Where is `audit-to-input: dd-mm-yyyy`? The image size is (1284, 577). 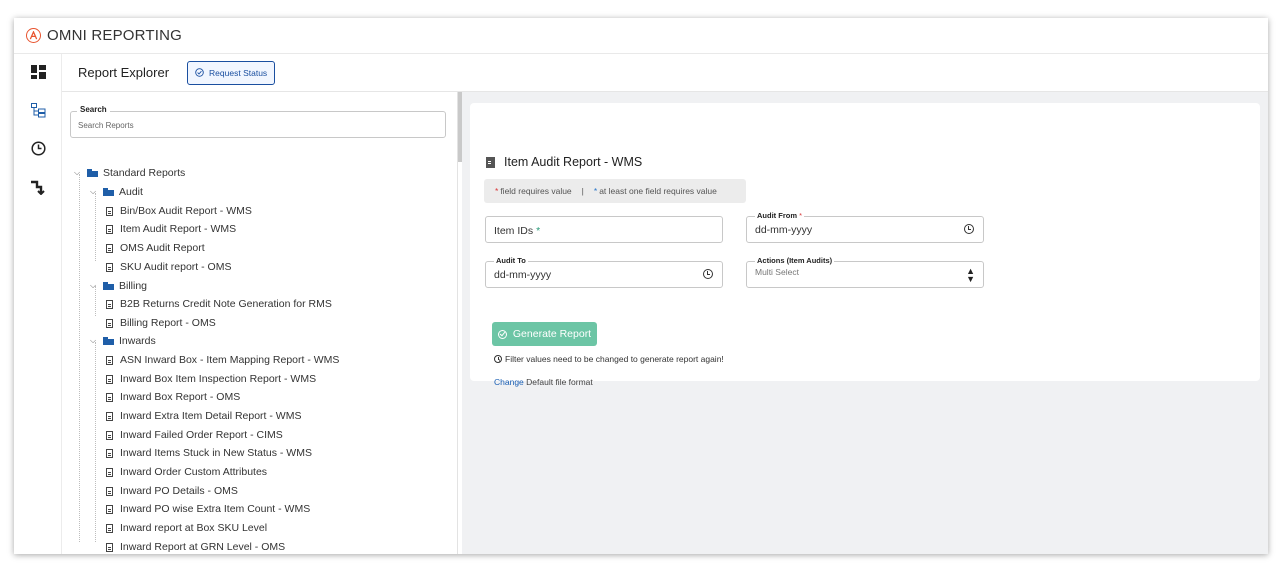
audit-to-input: dd-mm-yyyy is located at coordinates (522, 275).